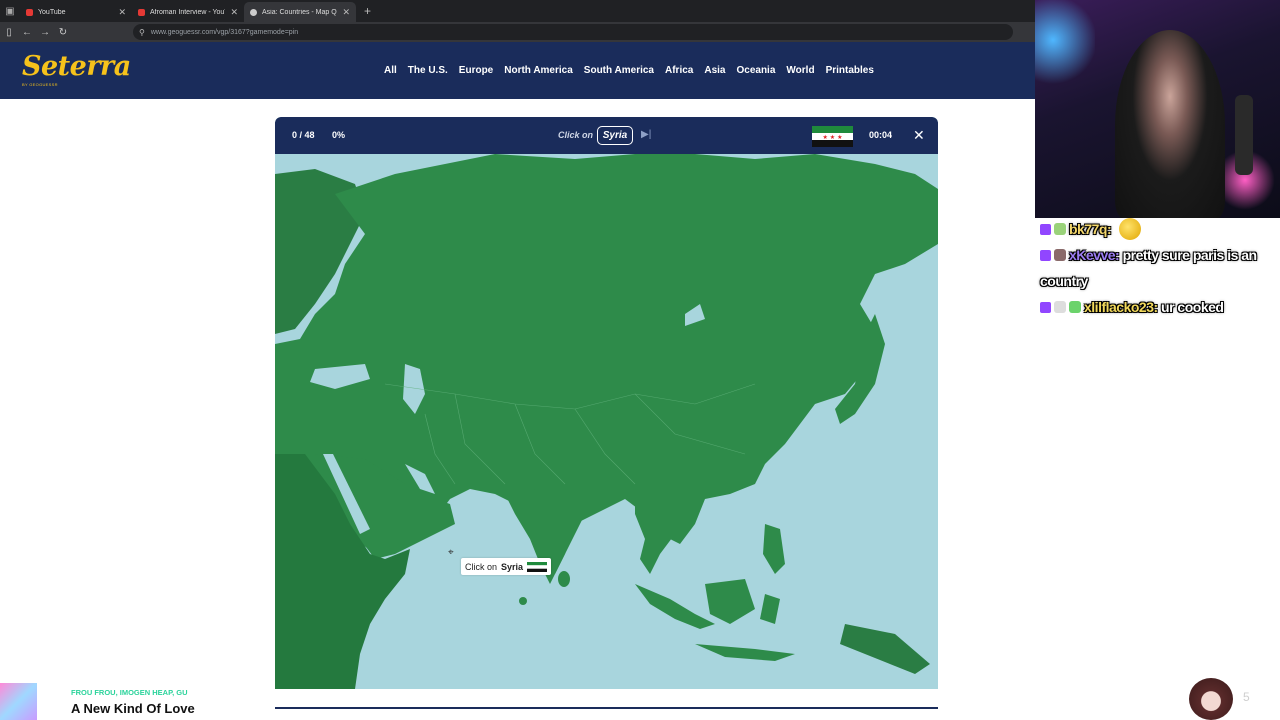 Image resolution: width=1280 pixels, height=720 pixels. Describe the element at coordinates (615, 135) in the screenshot. I see `target-country: Syria` at that location.